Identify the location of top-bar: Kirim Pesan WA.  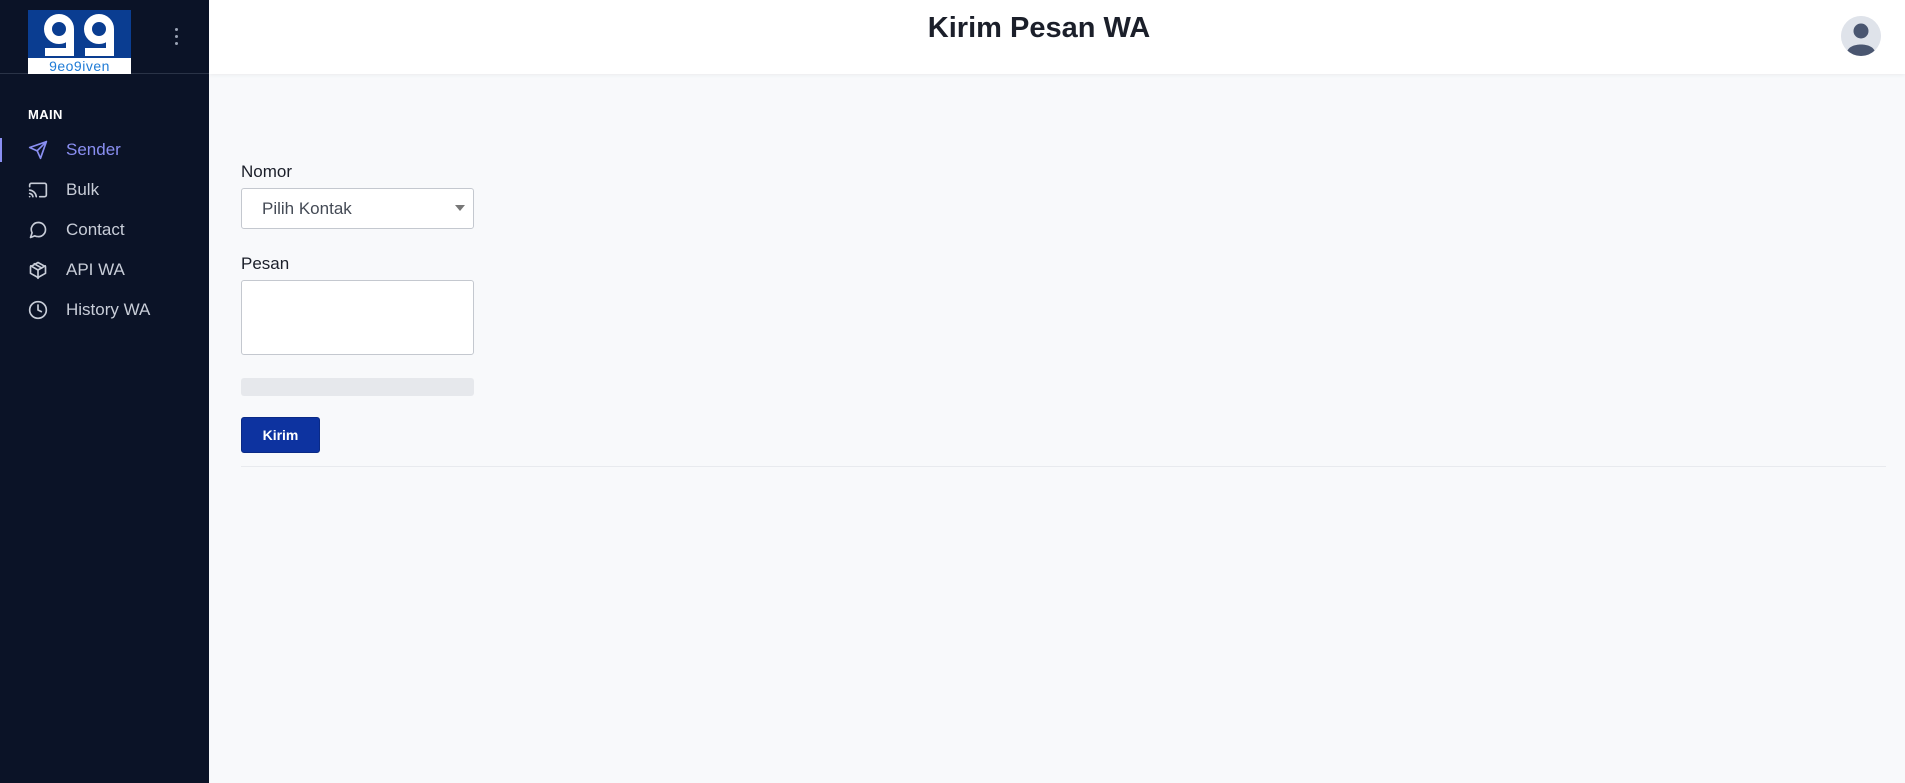
(1057, 37).